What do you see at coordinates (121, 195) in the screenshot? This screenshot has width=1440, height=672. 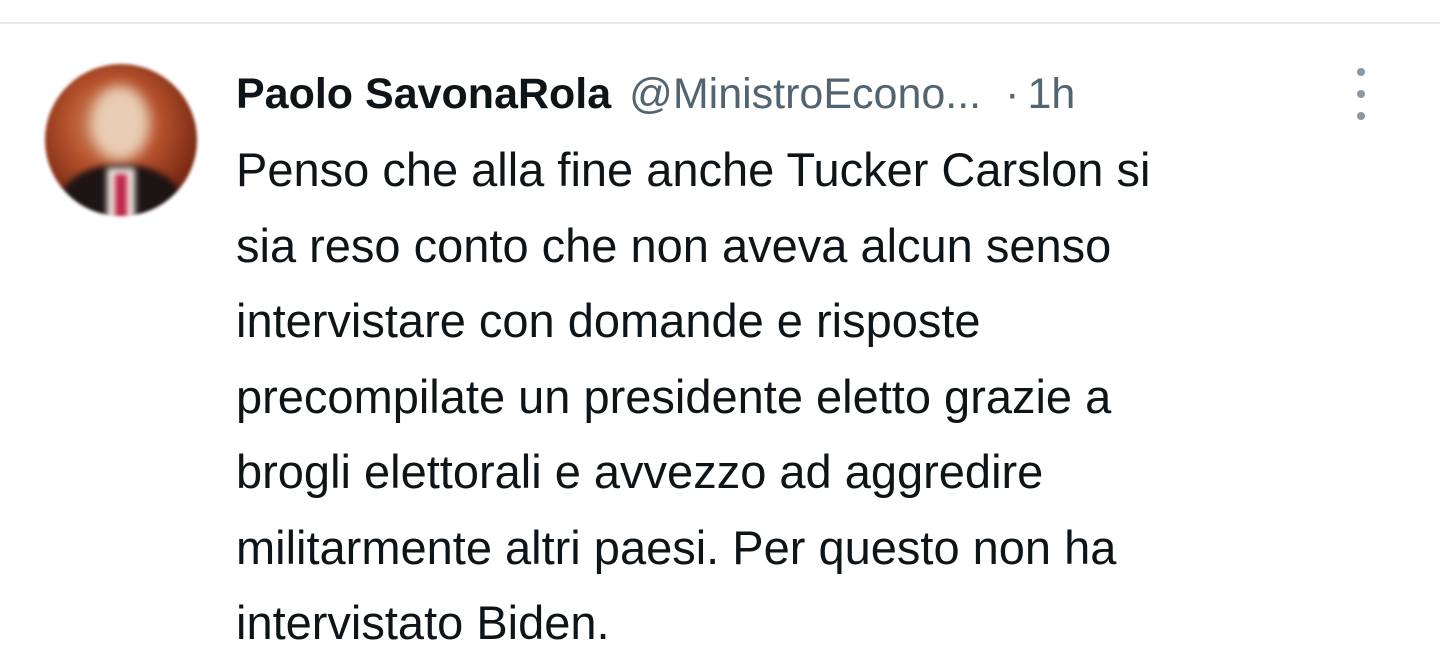 I see `avatar-tie` at bounding box center [121, 195].